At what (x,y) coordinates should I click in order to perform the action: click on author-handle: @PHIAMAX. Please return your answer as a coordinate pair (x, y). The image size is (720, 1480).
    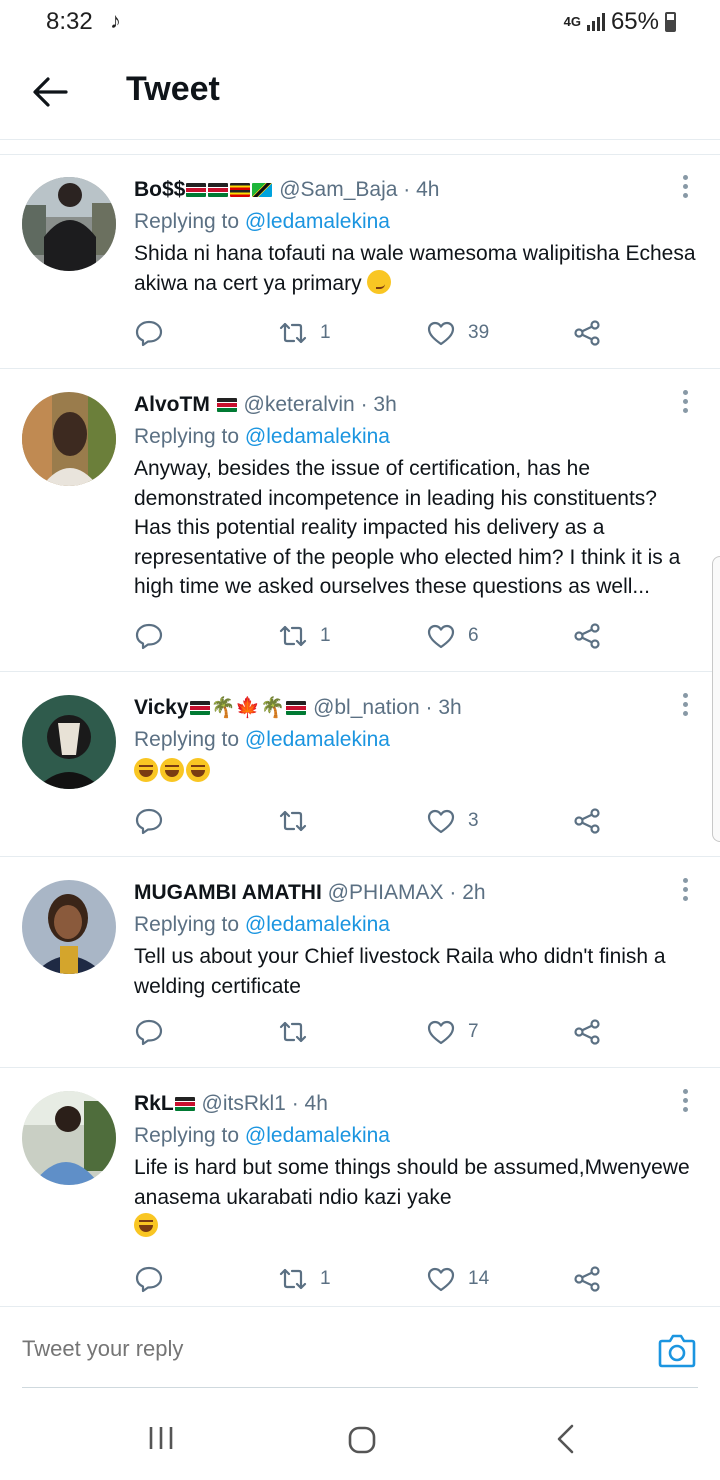
    Looking at the image, I should click on (386, 892).